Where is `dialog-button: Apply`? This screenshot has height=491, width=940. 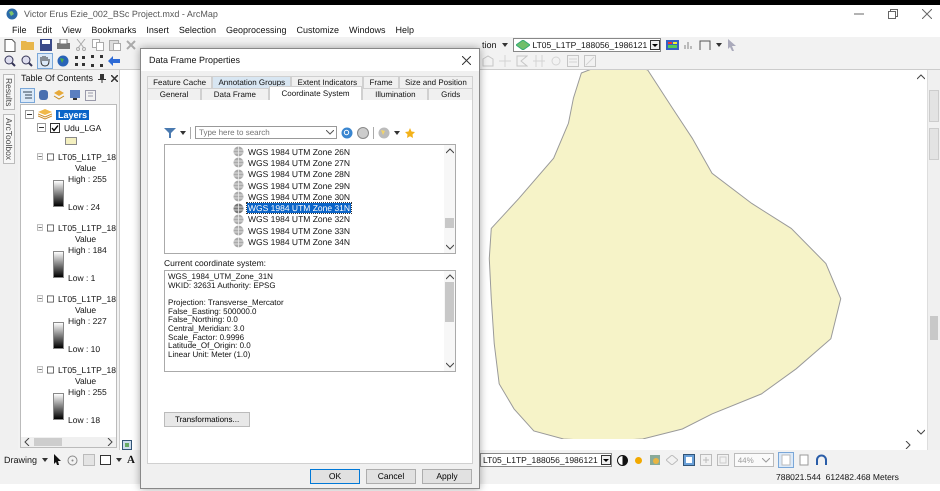
dialog-button: Apply is located at coordinates (447, 476).